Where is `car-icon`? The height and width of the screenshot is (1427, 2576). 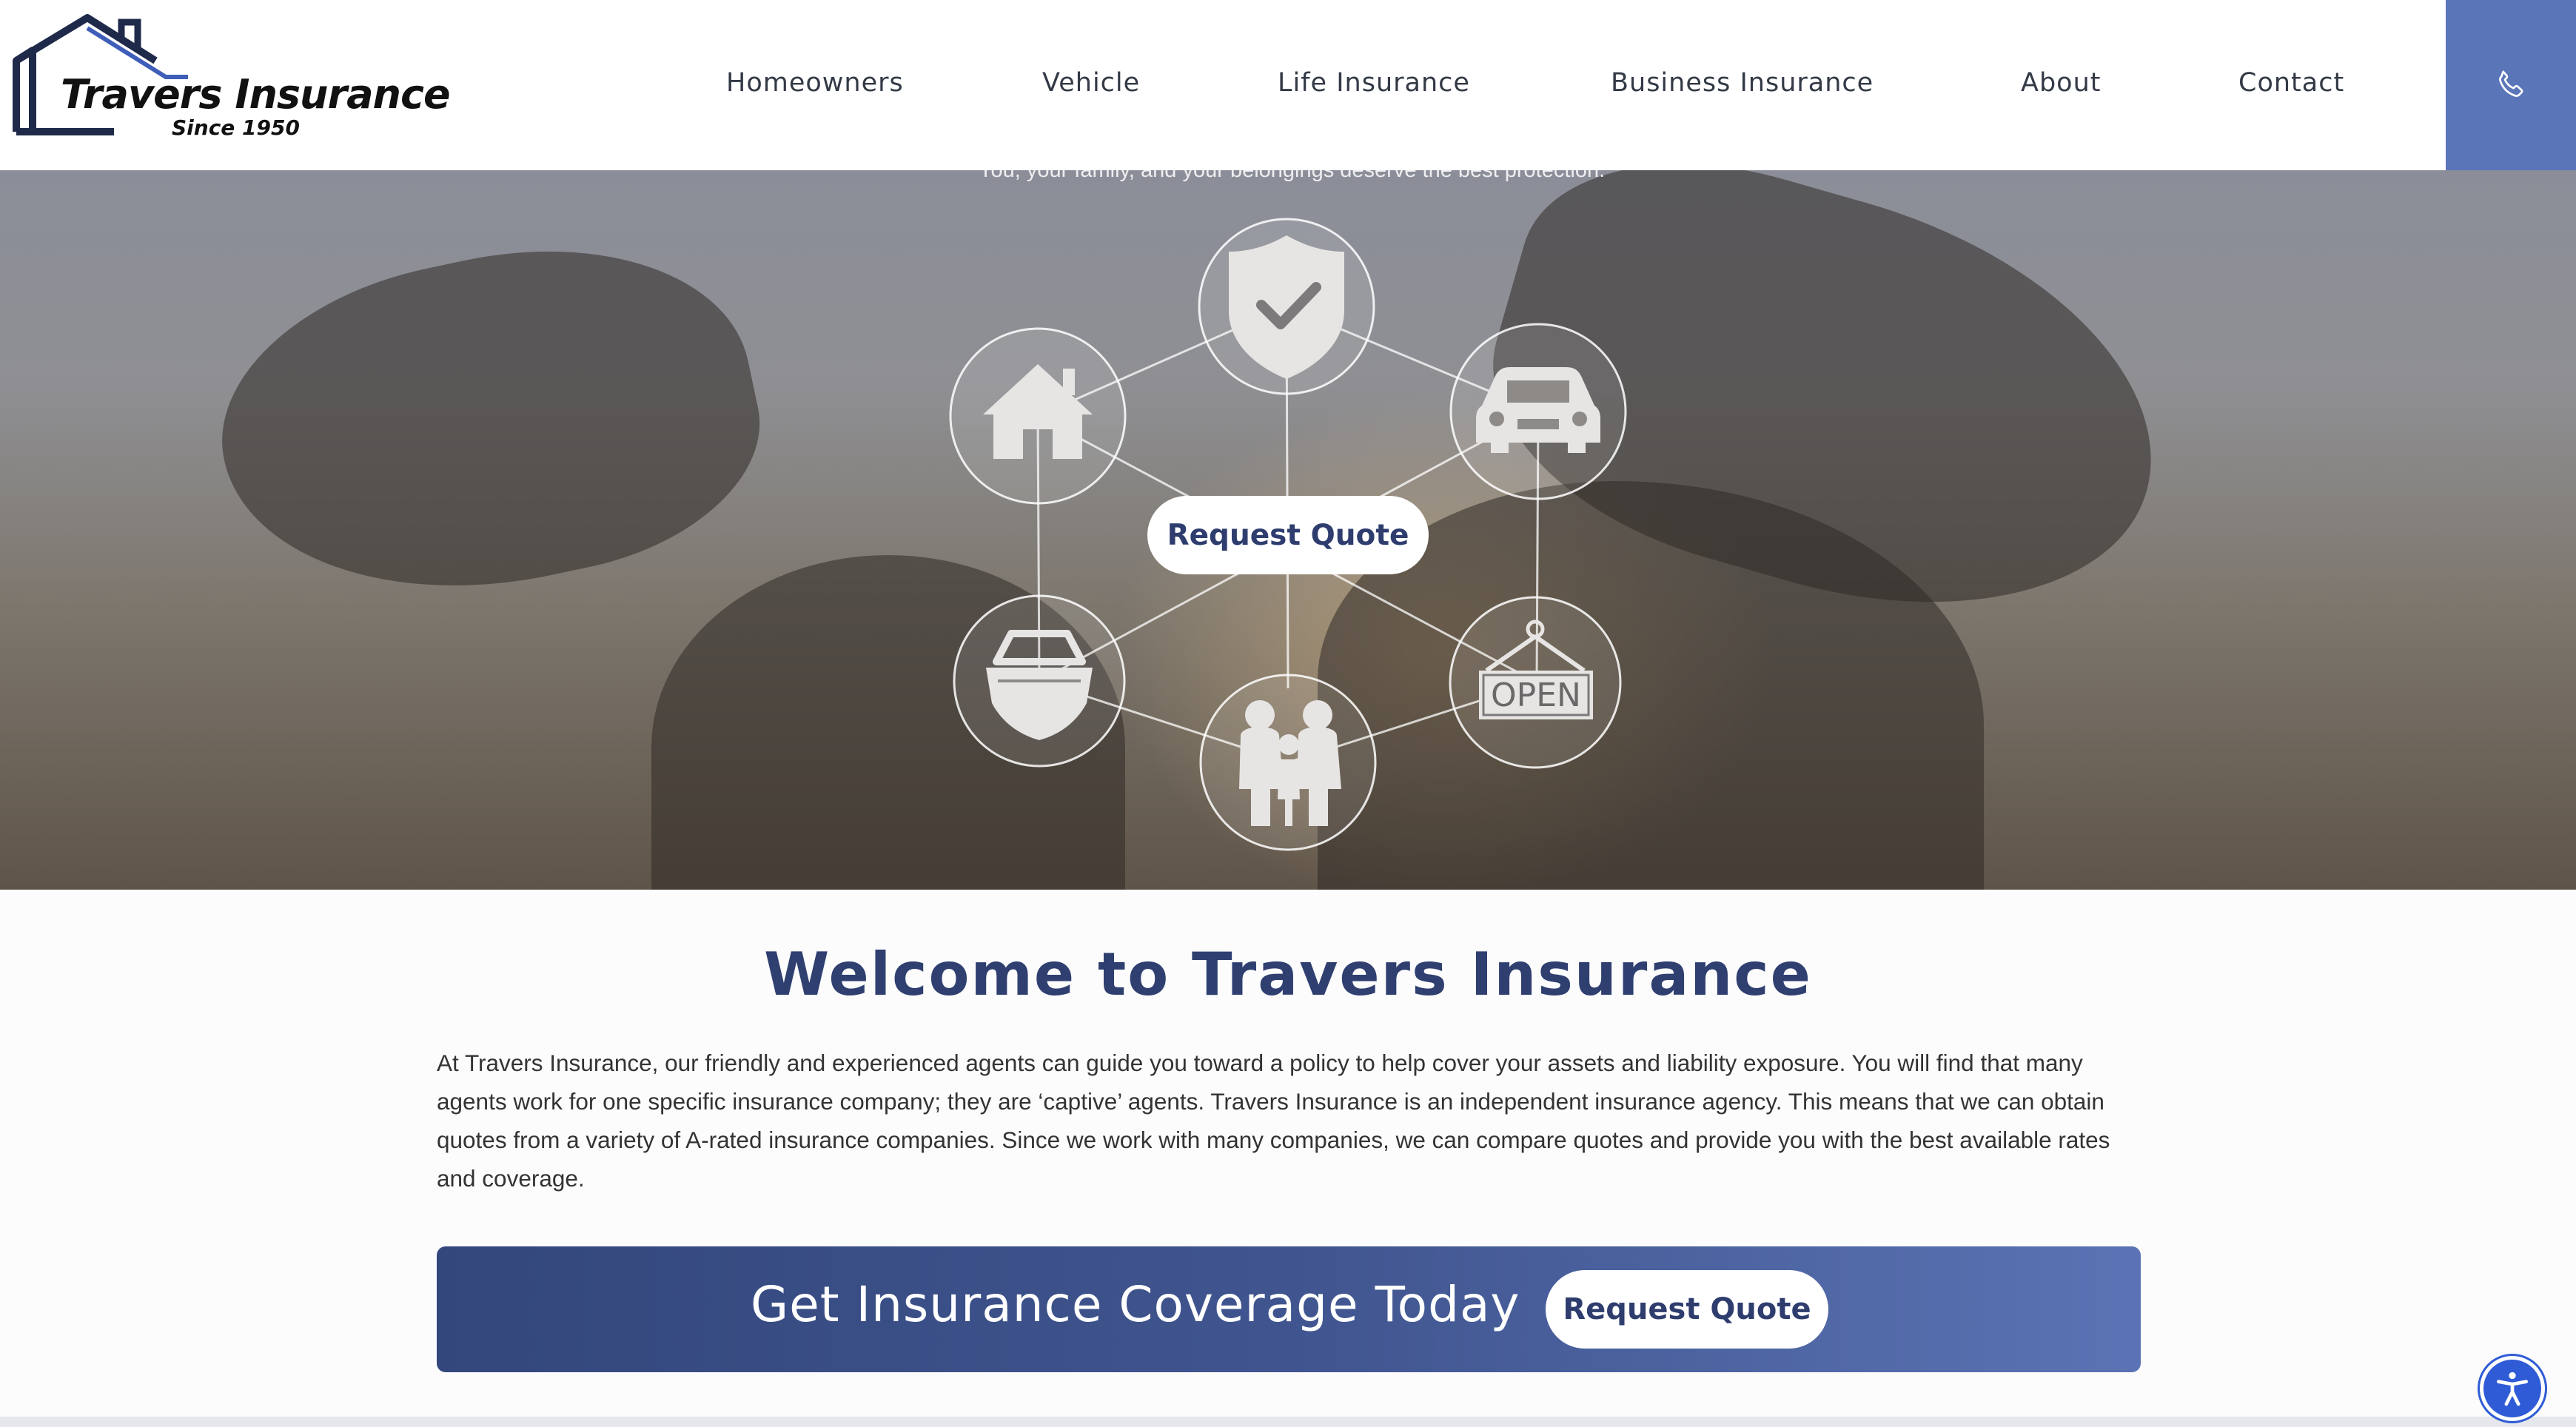
car-icon is located at coordinates (1538, 410).